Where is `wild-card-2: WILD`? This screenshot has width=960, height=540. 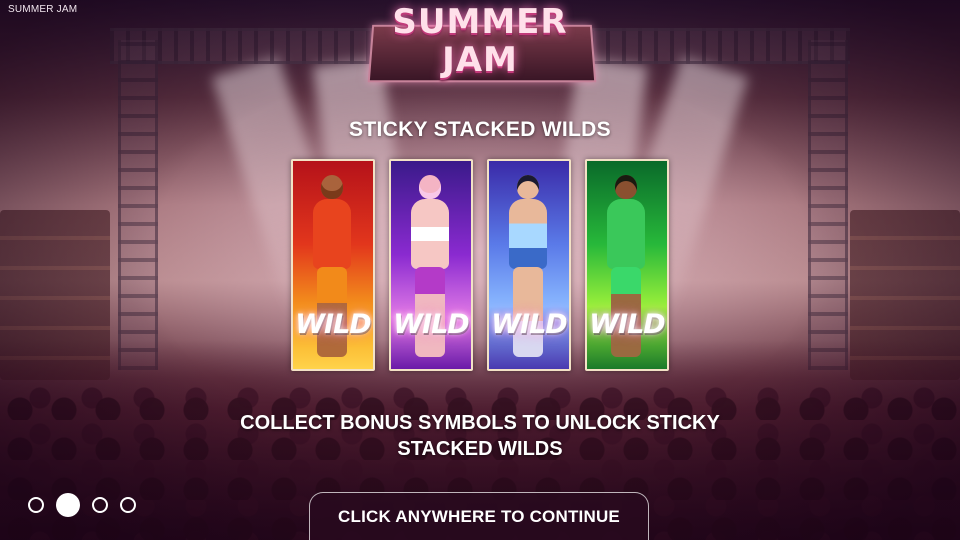
wild-card-2: WILD is located at coordinates (431, 265).